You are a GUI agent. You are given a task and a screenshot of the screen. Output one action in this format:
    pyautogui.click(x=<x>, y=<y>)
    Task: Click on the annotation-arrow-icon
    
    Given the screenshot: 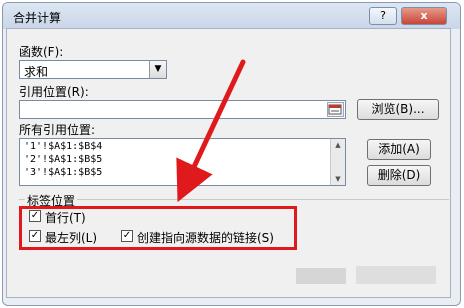 What is the action you would take?
    pyautogui.click(x=211, y=131)
    